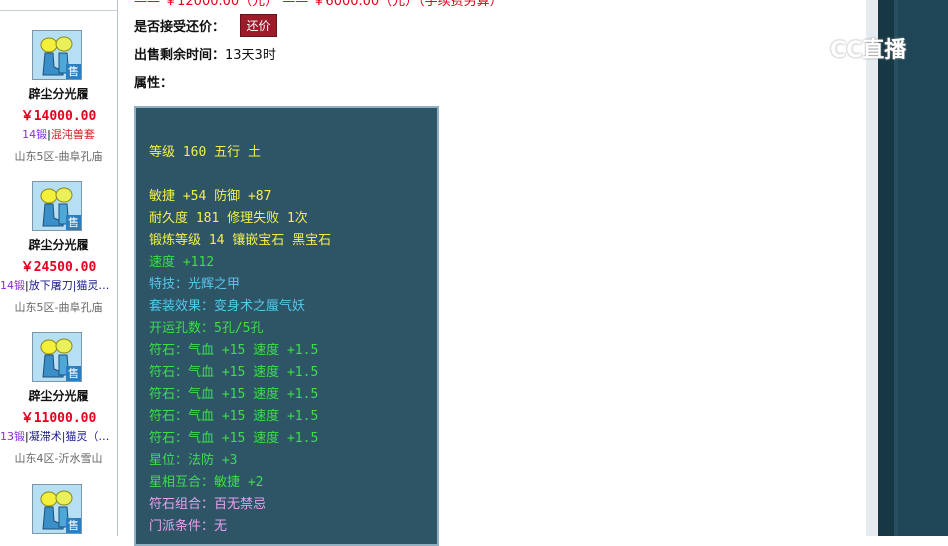 This screenshot has width=948, height=546. I want to click on panel-edge, so click(886, 268).